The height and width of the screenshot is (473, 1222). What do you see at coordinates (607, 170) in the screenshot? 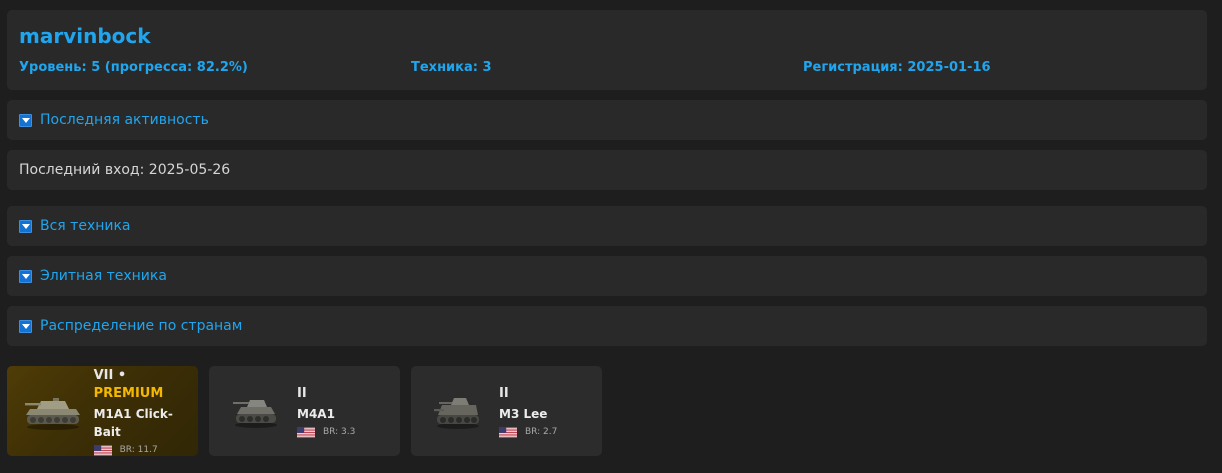
I see `recent-activity-content: Последний вход: 2025-05-26` at bounding box center [607, 170].